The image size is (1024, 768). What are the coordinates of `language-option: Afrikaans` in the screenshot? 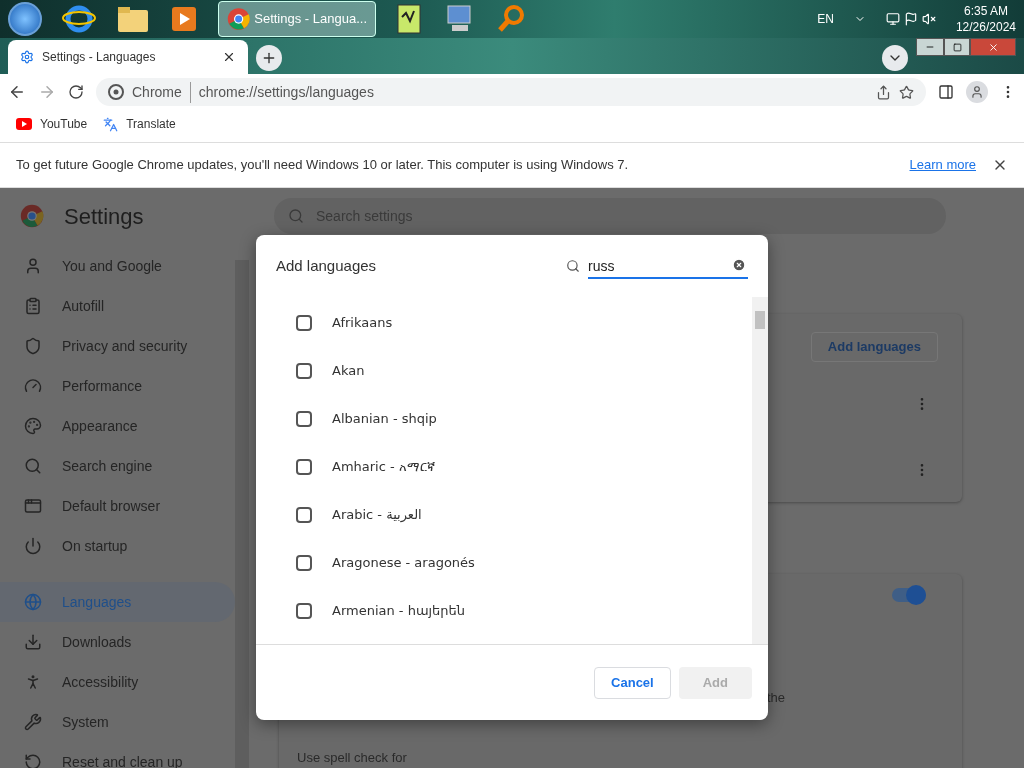 It's located at (504, 323).